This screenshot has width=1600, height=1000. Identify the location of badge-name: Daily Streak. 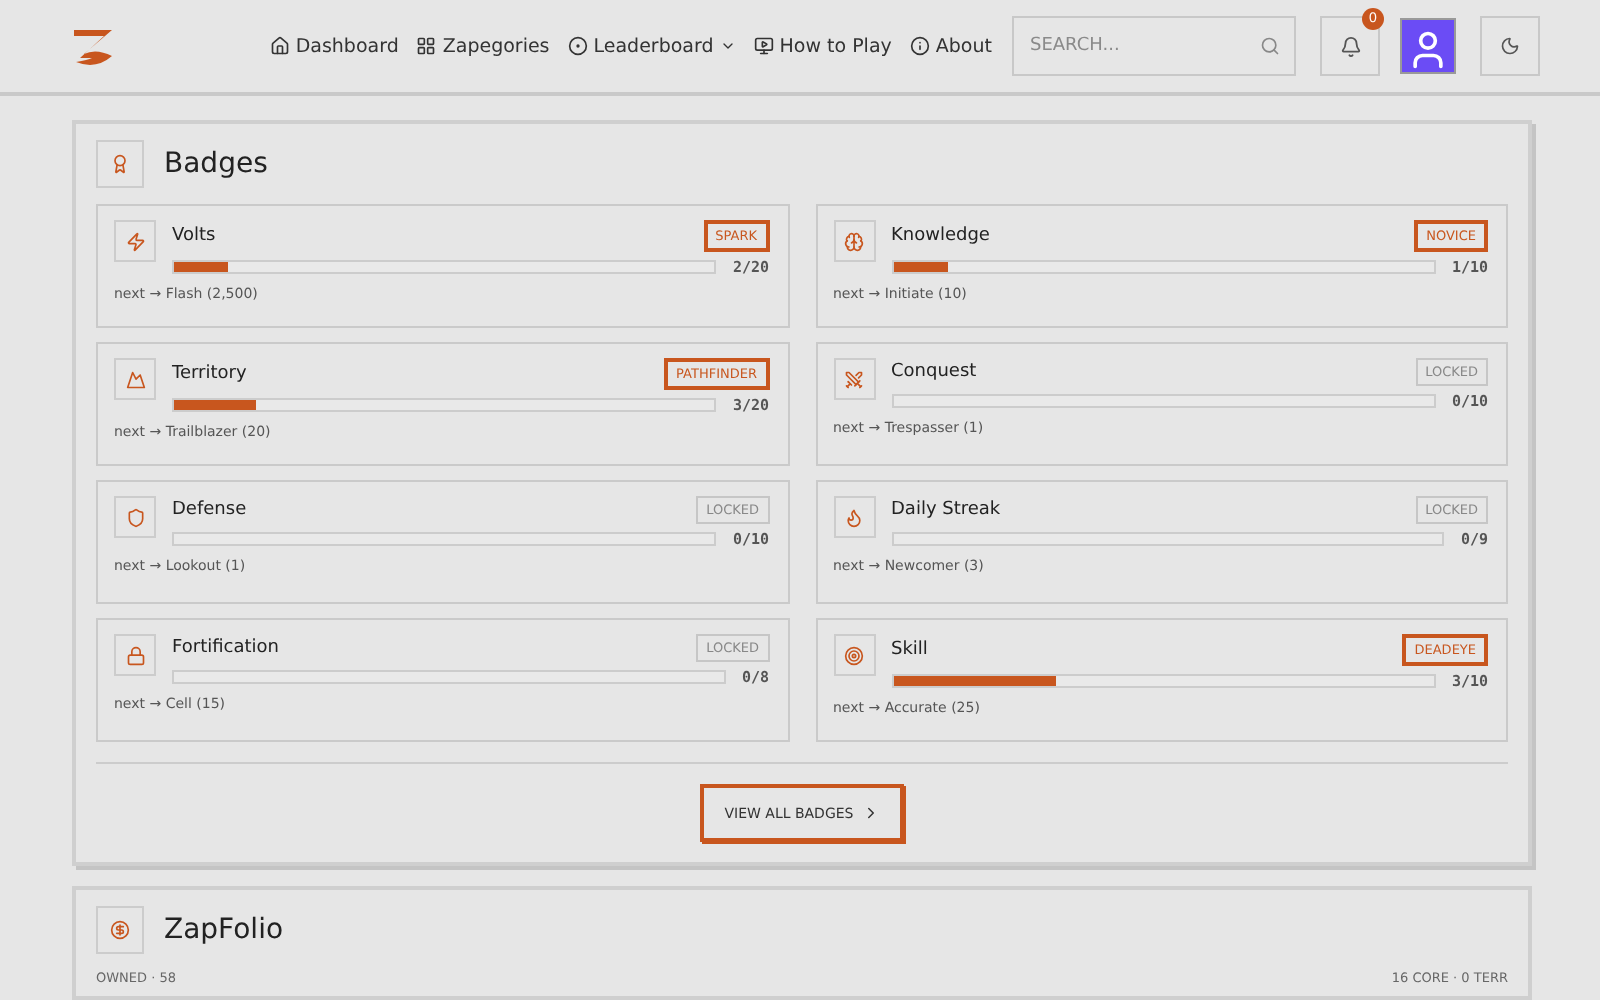
(946, 510).